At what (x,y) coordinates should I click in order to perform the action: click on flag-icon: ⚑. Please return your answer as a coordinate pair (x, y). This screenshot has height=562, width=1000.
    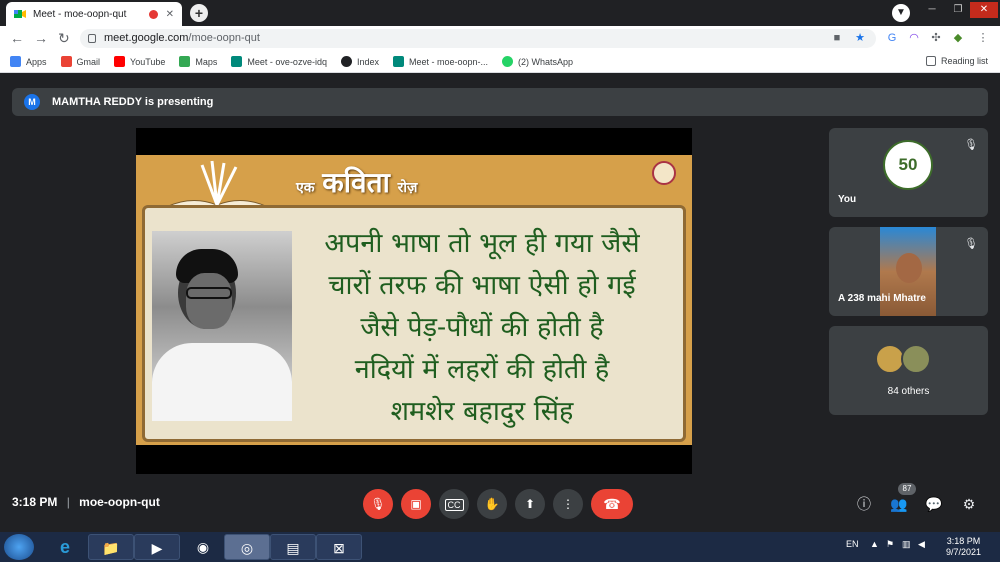
    Looking at the image, I should click on (890, 544).